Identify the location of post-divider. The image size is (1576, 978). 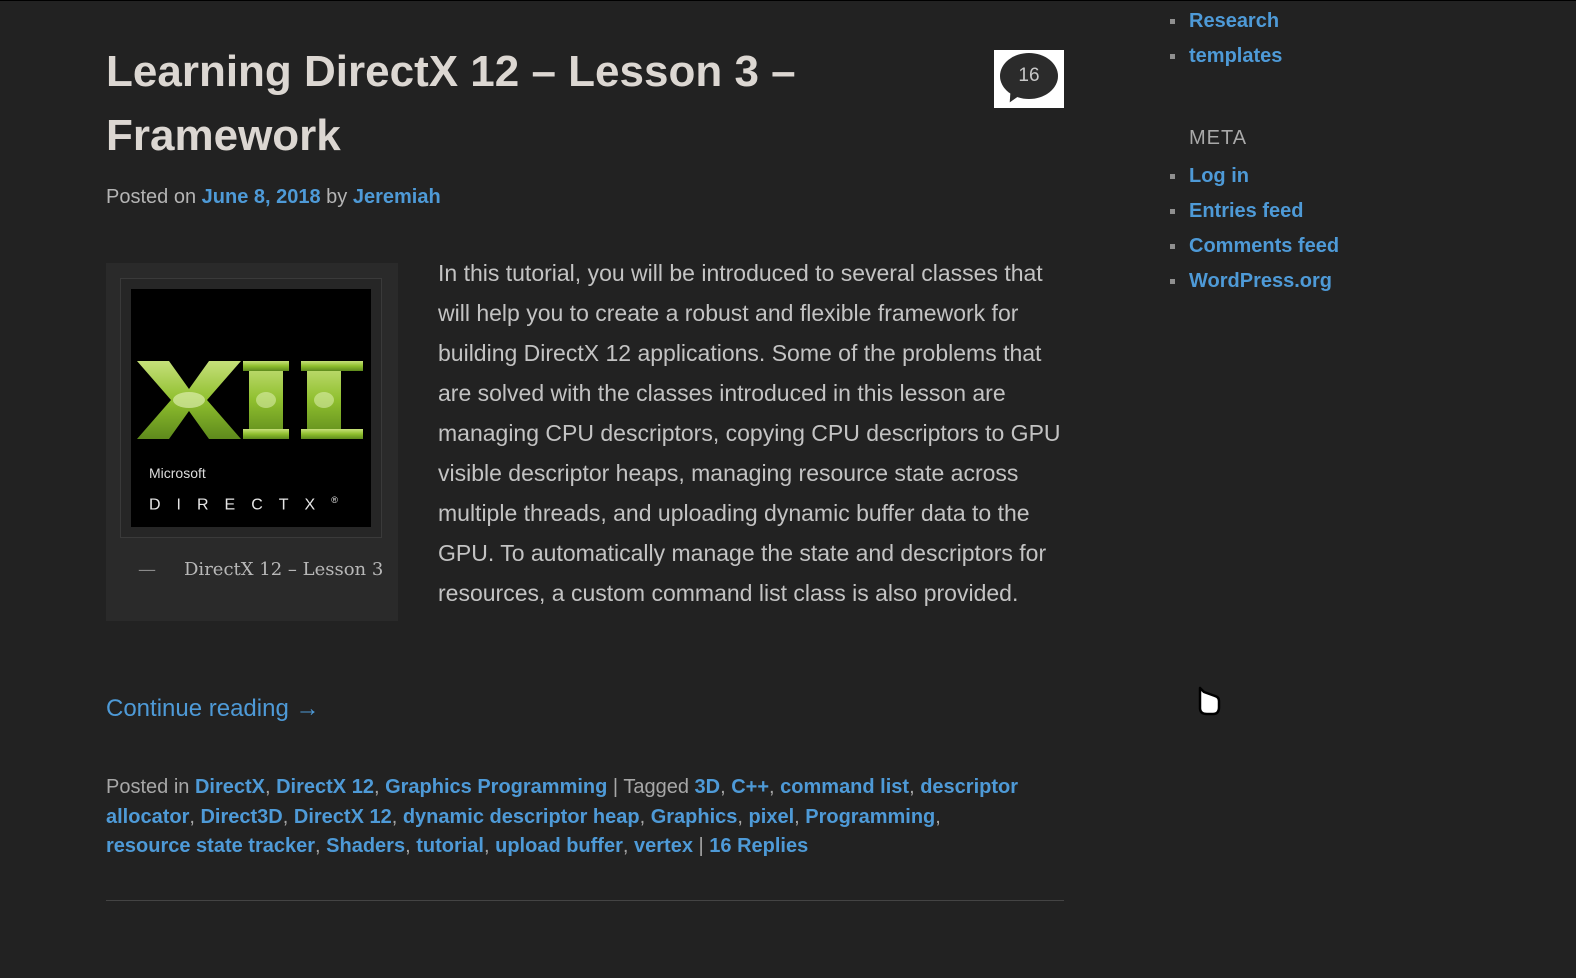
(585, 900).